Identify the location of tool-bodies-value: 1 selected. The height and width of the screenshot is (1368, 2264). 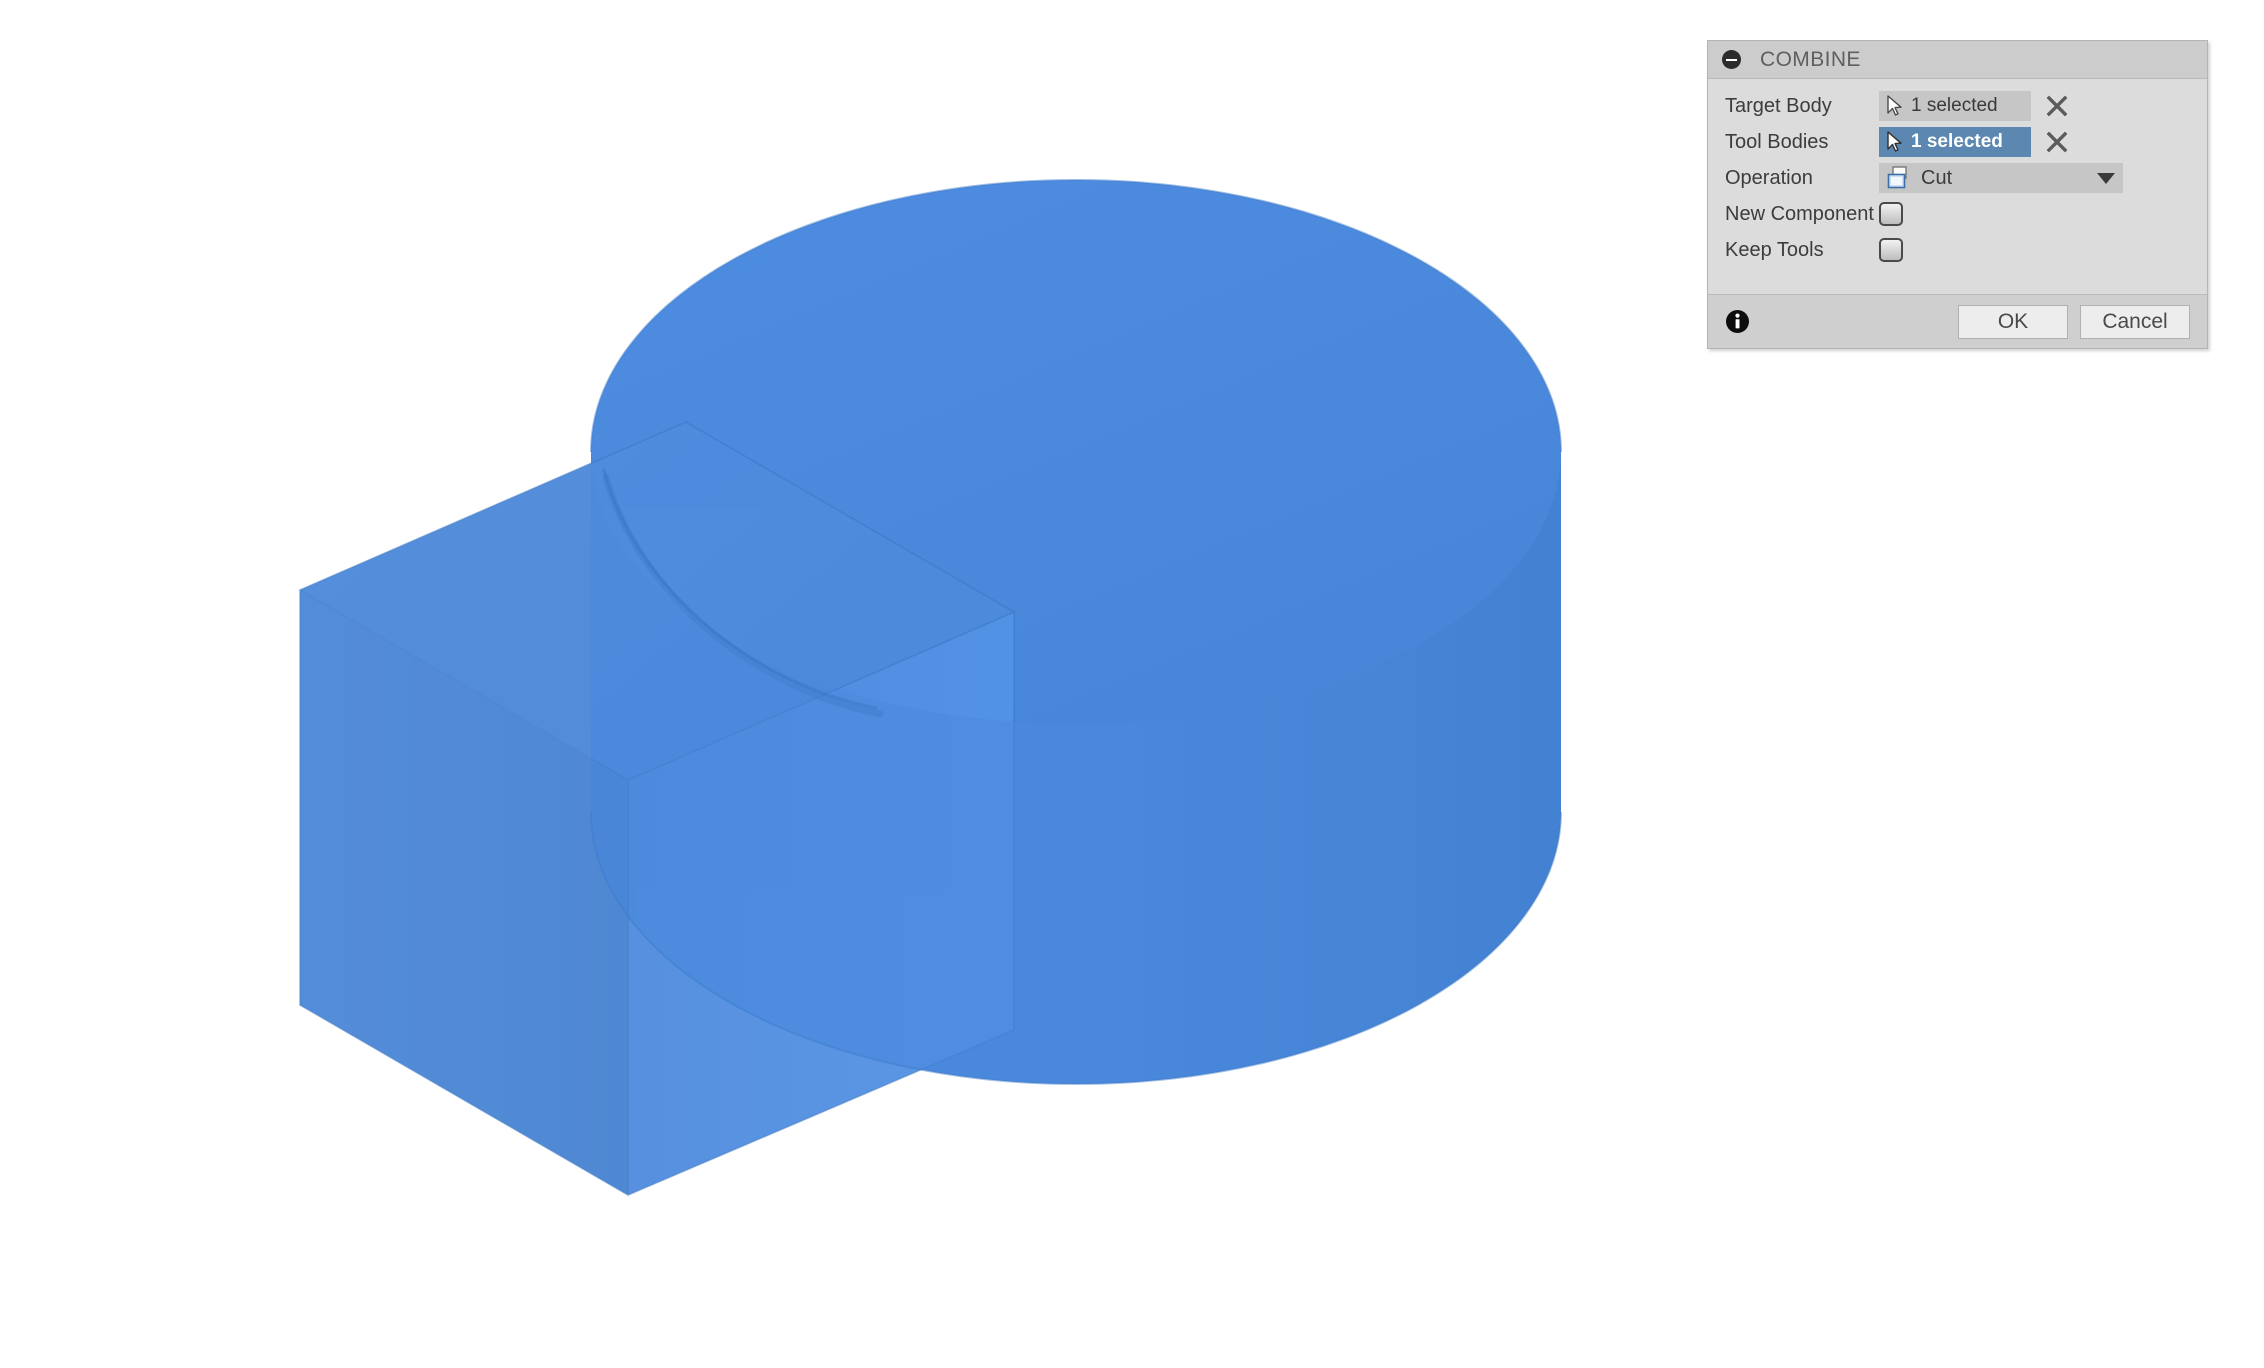
(1957, 141).